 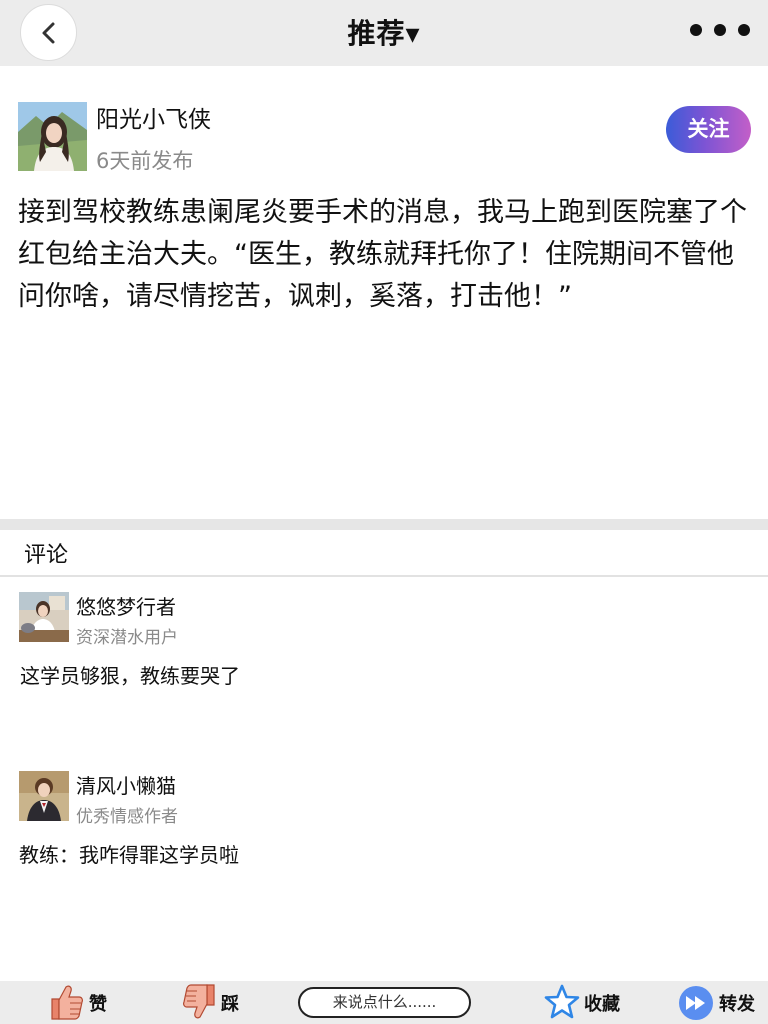 What do you see at coordinates (384, 524) in the screenshot?
I see `section-divider` at bounding box center [384, 524].